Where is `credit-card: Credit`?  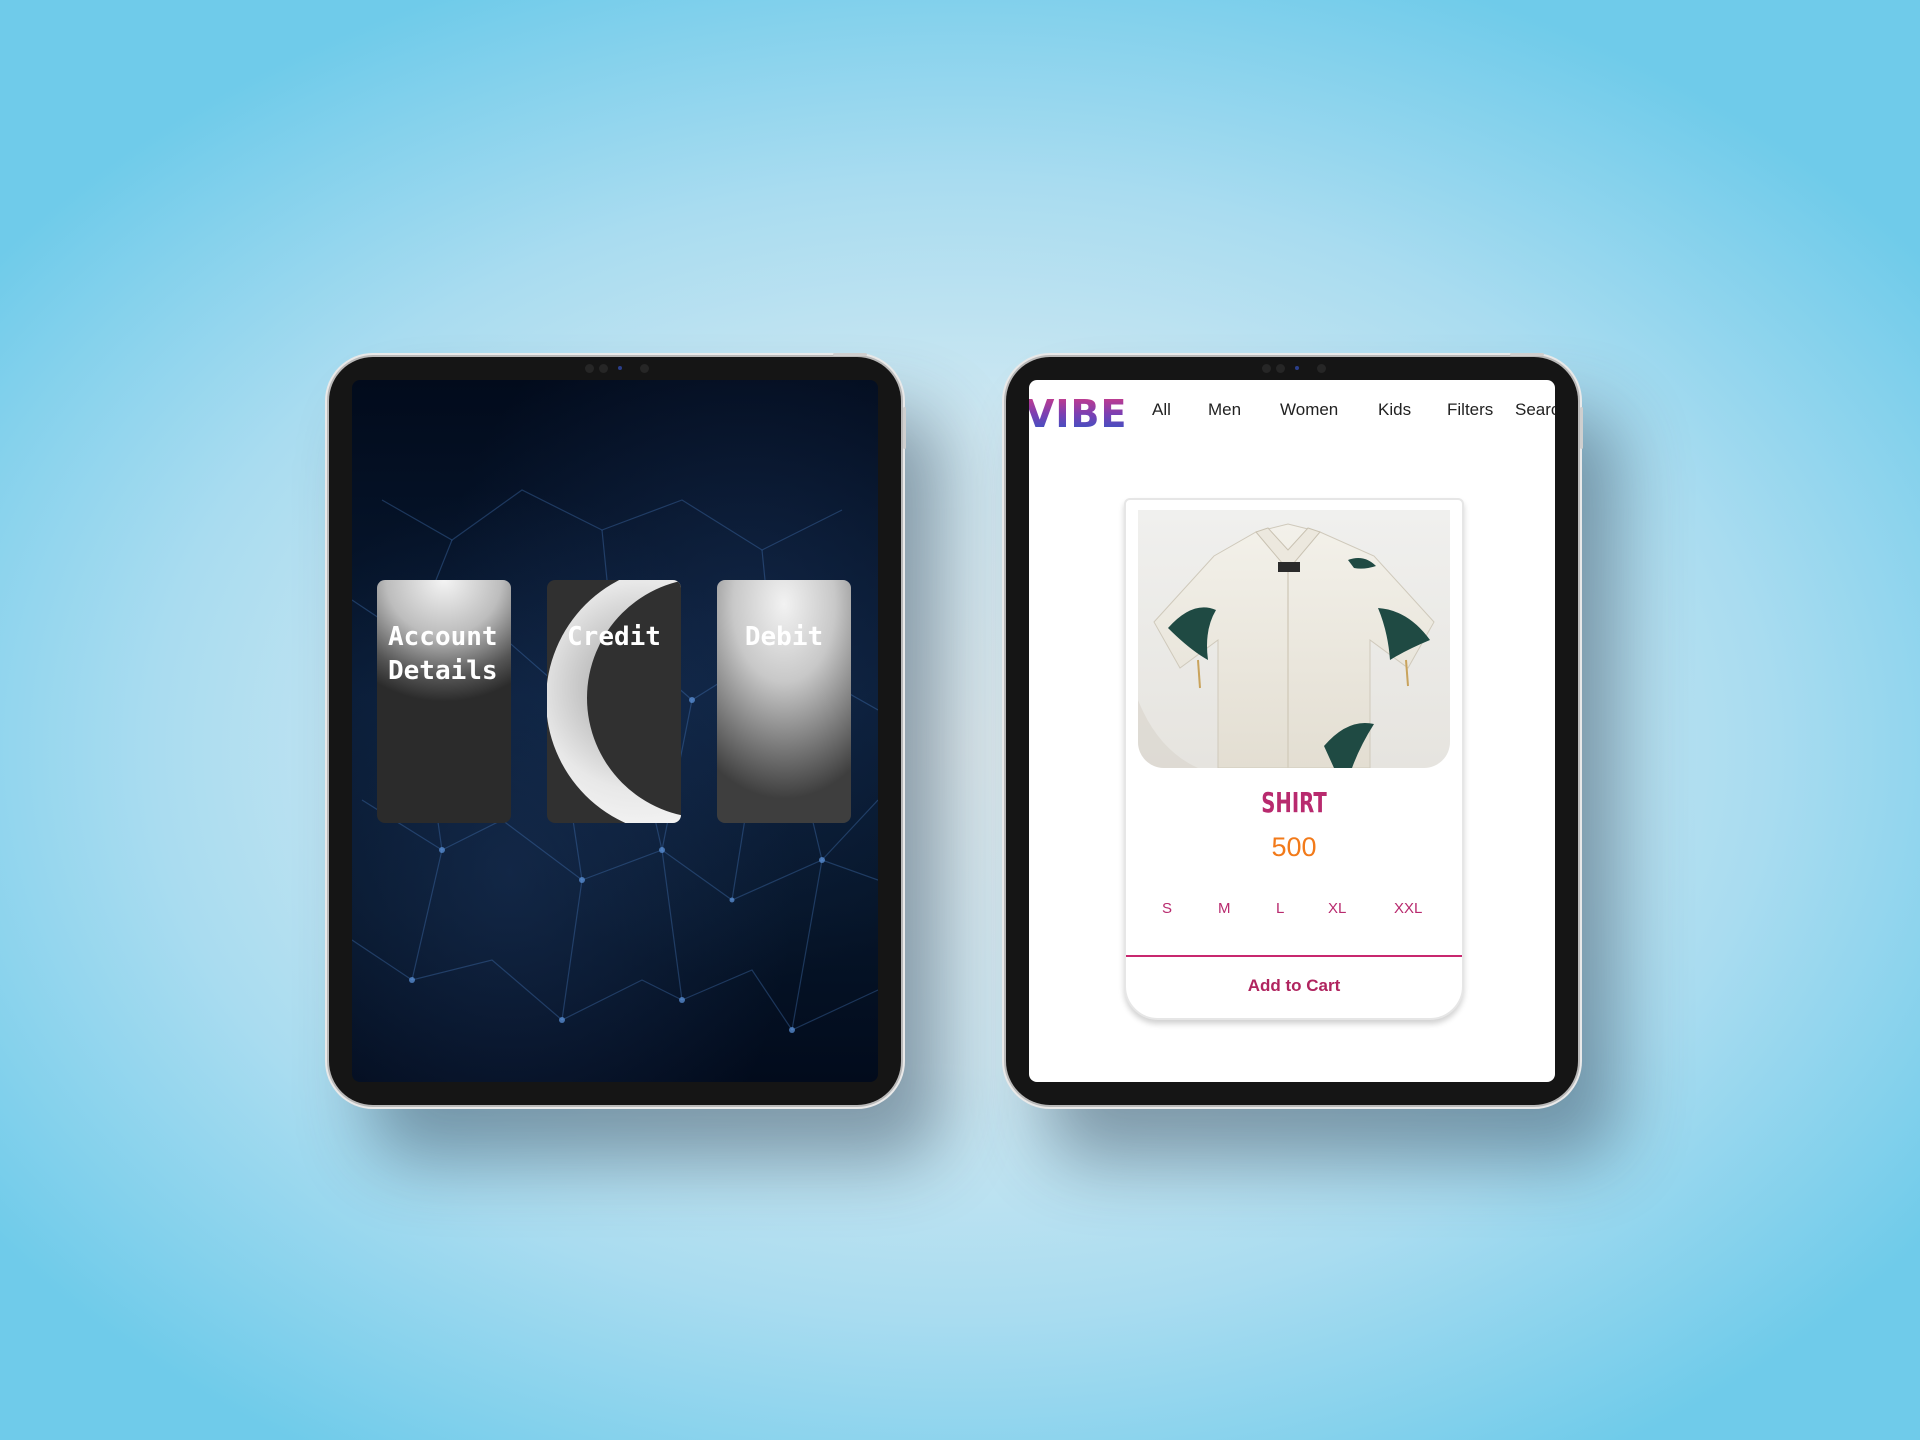 credit-card: Credit is located at coordinates (614, 701).